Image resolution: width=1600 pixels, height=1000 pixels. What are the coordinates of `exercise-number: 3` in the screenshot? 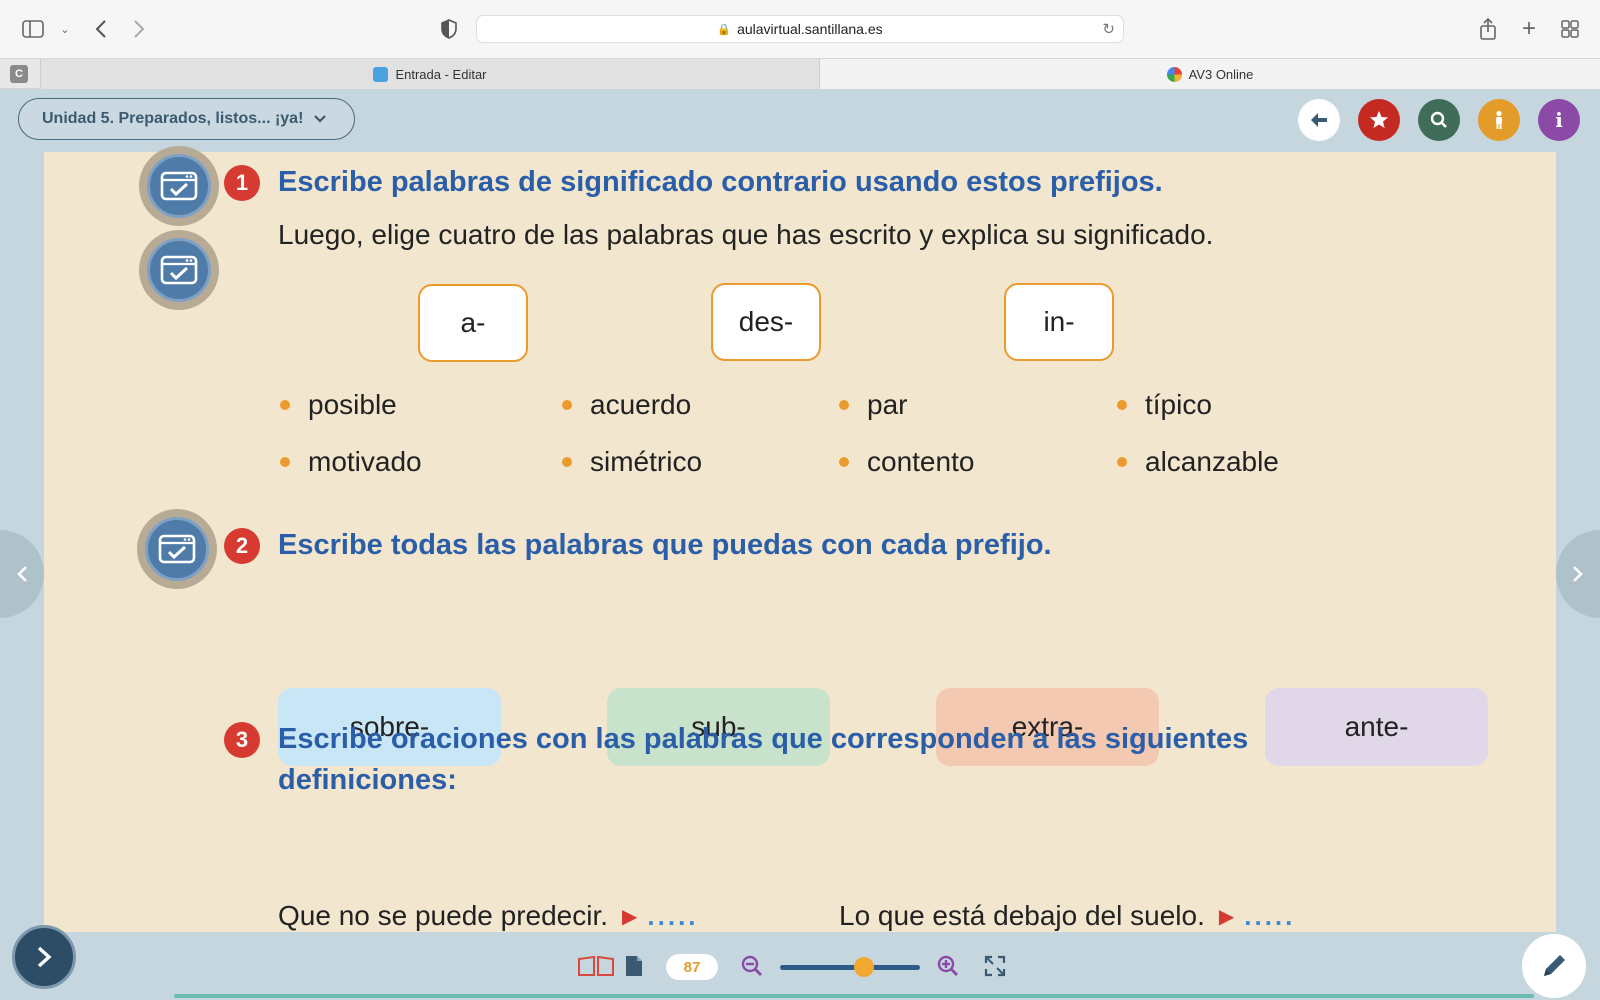 It's located at (242, 740).